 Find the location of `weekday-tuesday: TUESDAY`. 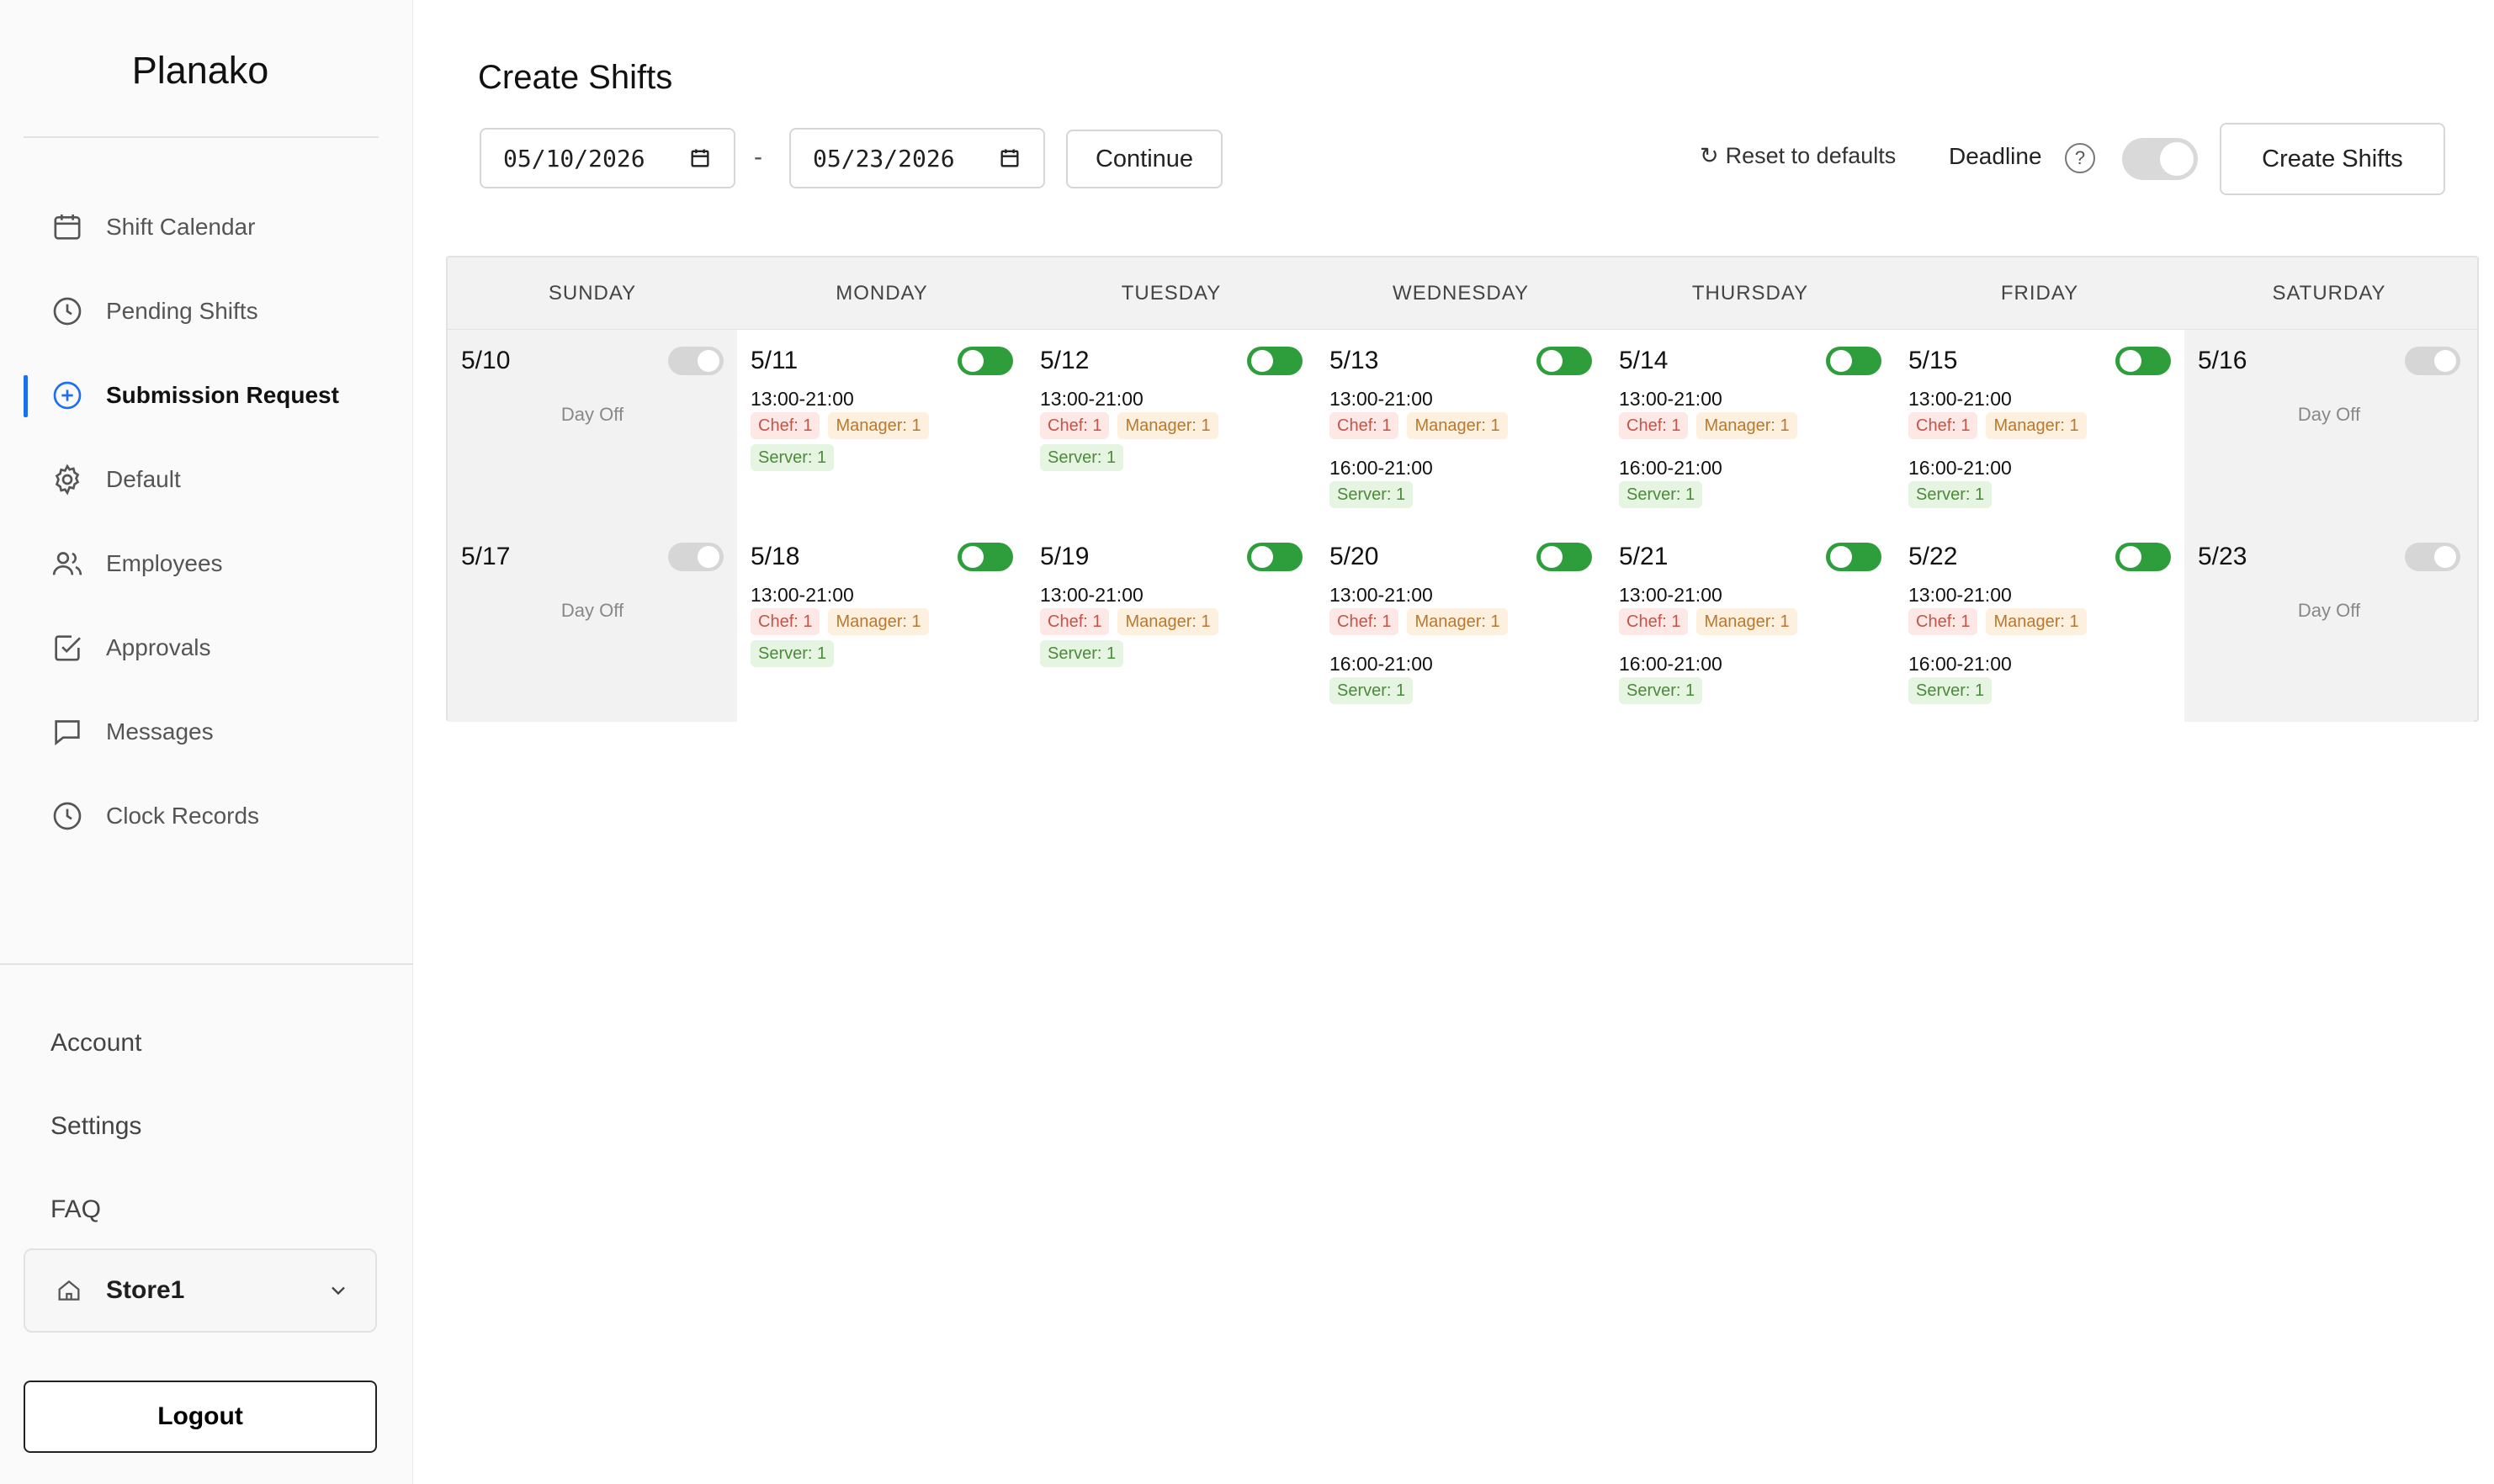

weekday-tuesday: TUESDAY is located at coordinates (1171, 293).